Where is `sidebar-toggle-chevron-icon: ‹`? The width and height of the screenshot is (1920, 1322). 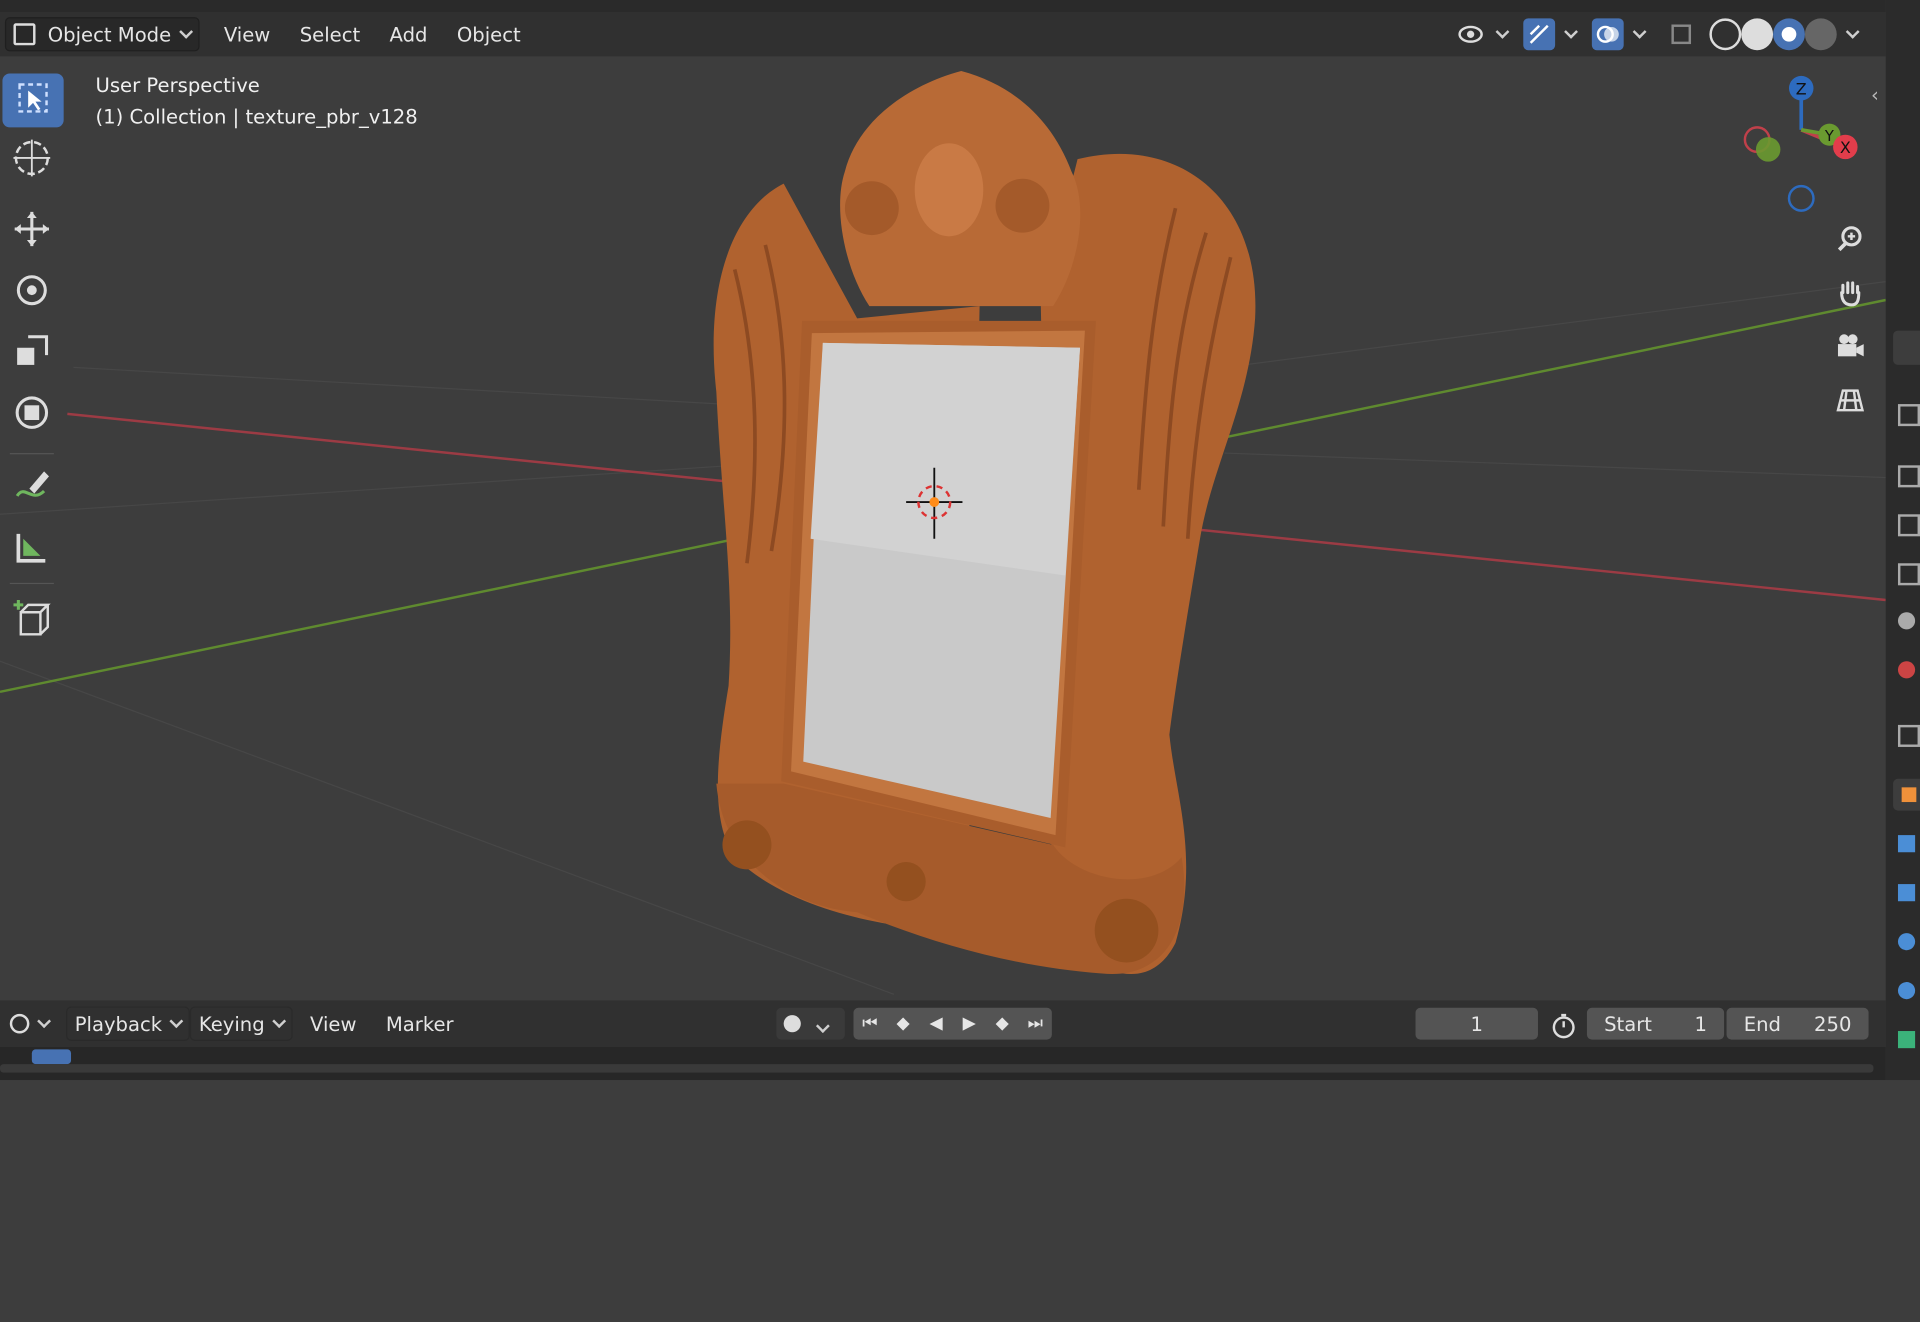 sidebar-toggle-chevron-icon: ‹ is located at coordinates (1875, 94).